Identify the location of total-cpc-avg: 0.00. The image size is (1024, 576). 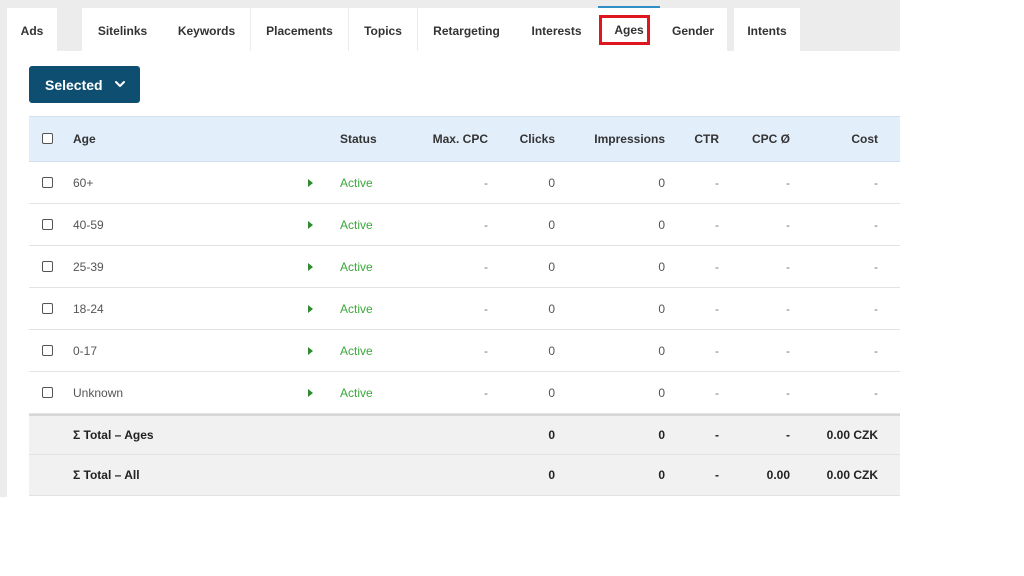
(778, 475).